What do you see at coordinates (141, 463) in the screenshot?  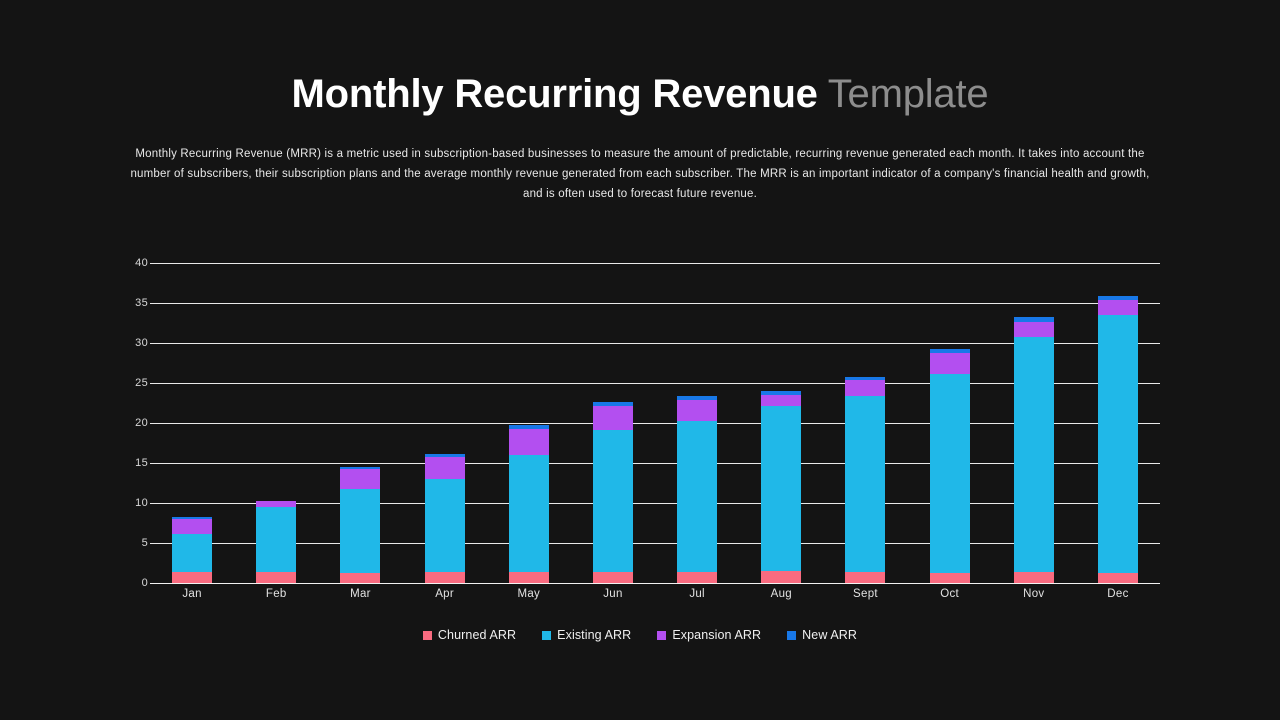 I see `y-axis-tick-label: 15` at bounding box center [141, 463].